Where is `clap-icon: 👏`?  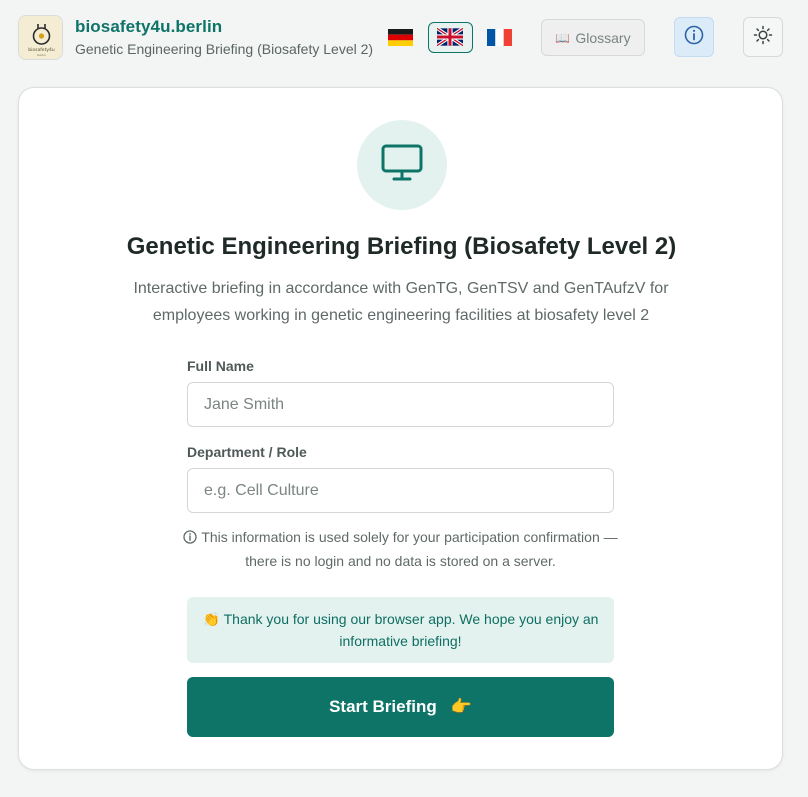 clap-icon: 👏 is located at coordinates (211, 619).